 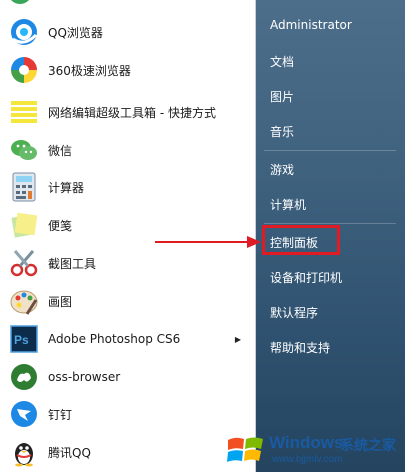 I want to click on toolbox-shortcut-icon, so click(x=24, y=112).